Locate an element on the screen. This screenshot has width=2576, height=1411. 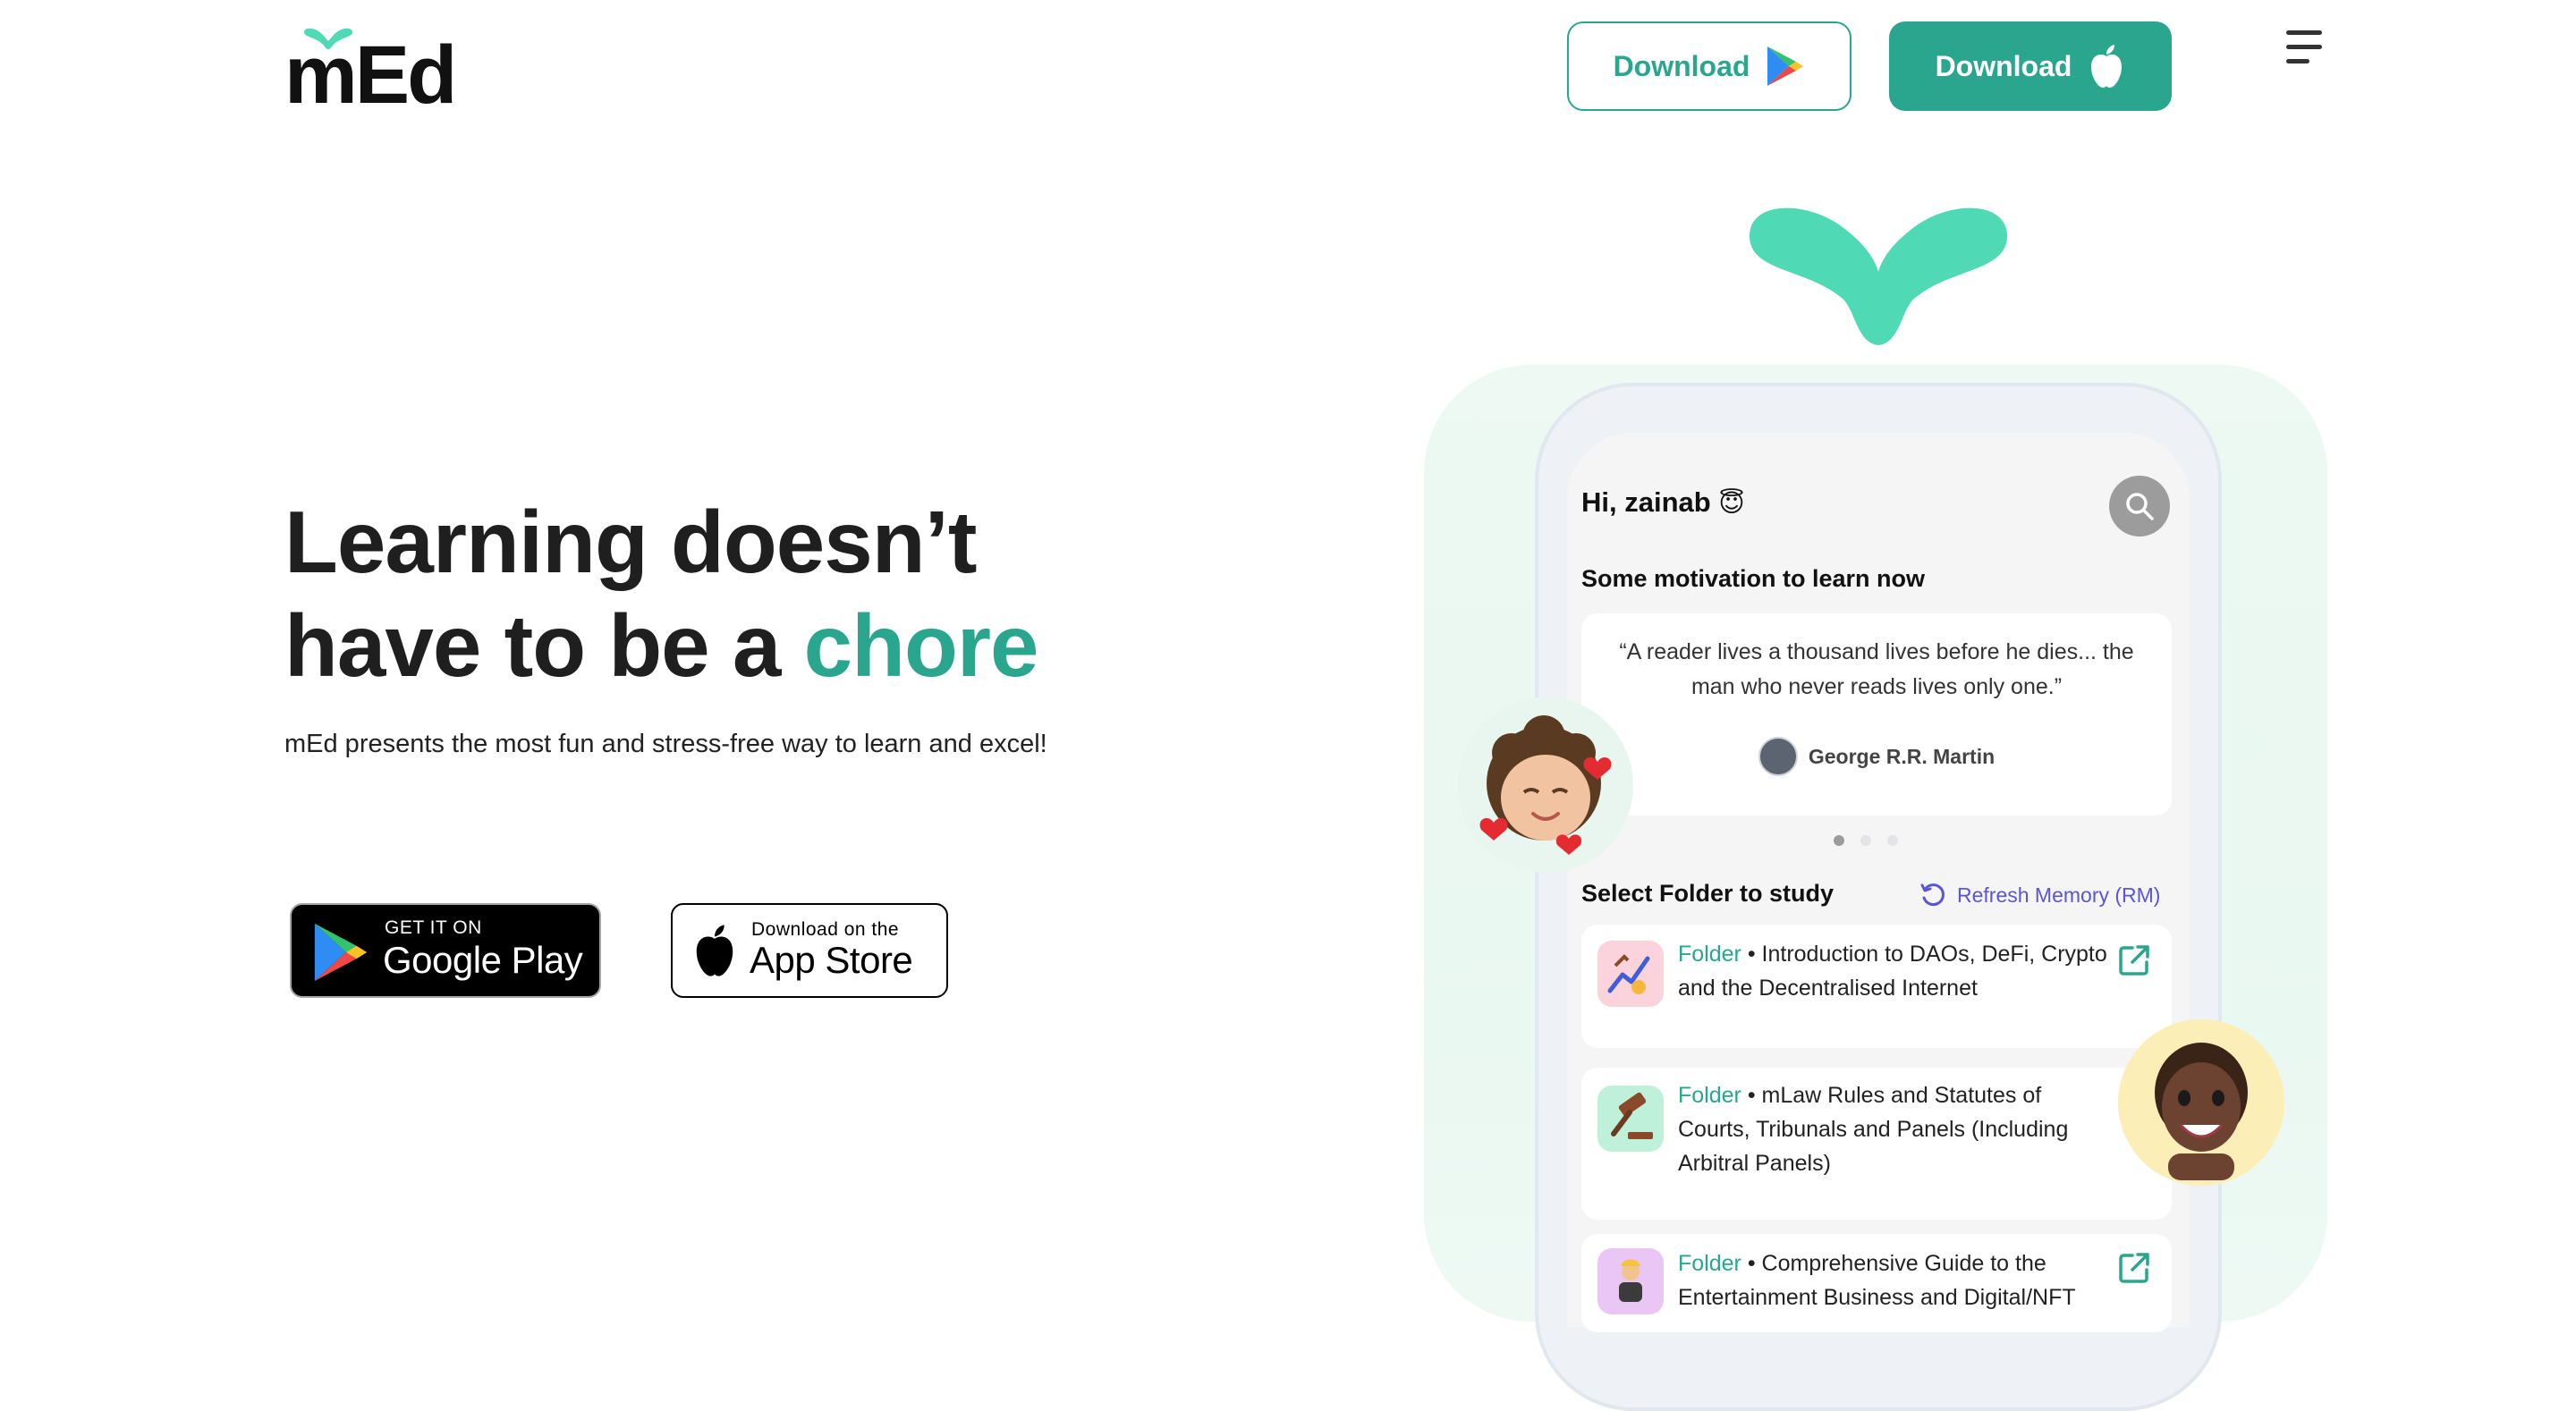
refresh-label: Refresh Memory (RM) is located at coordinates (2059, 895).